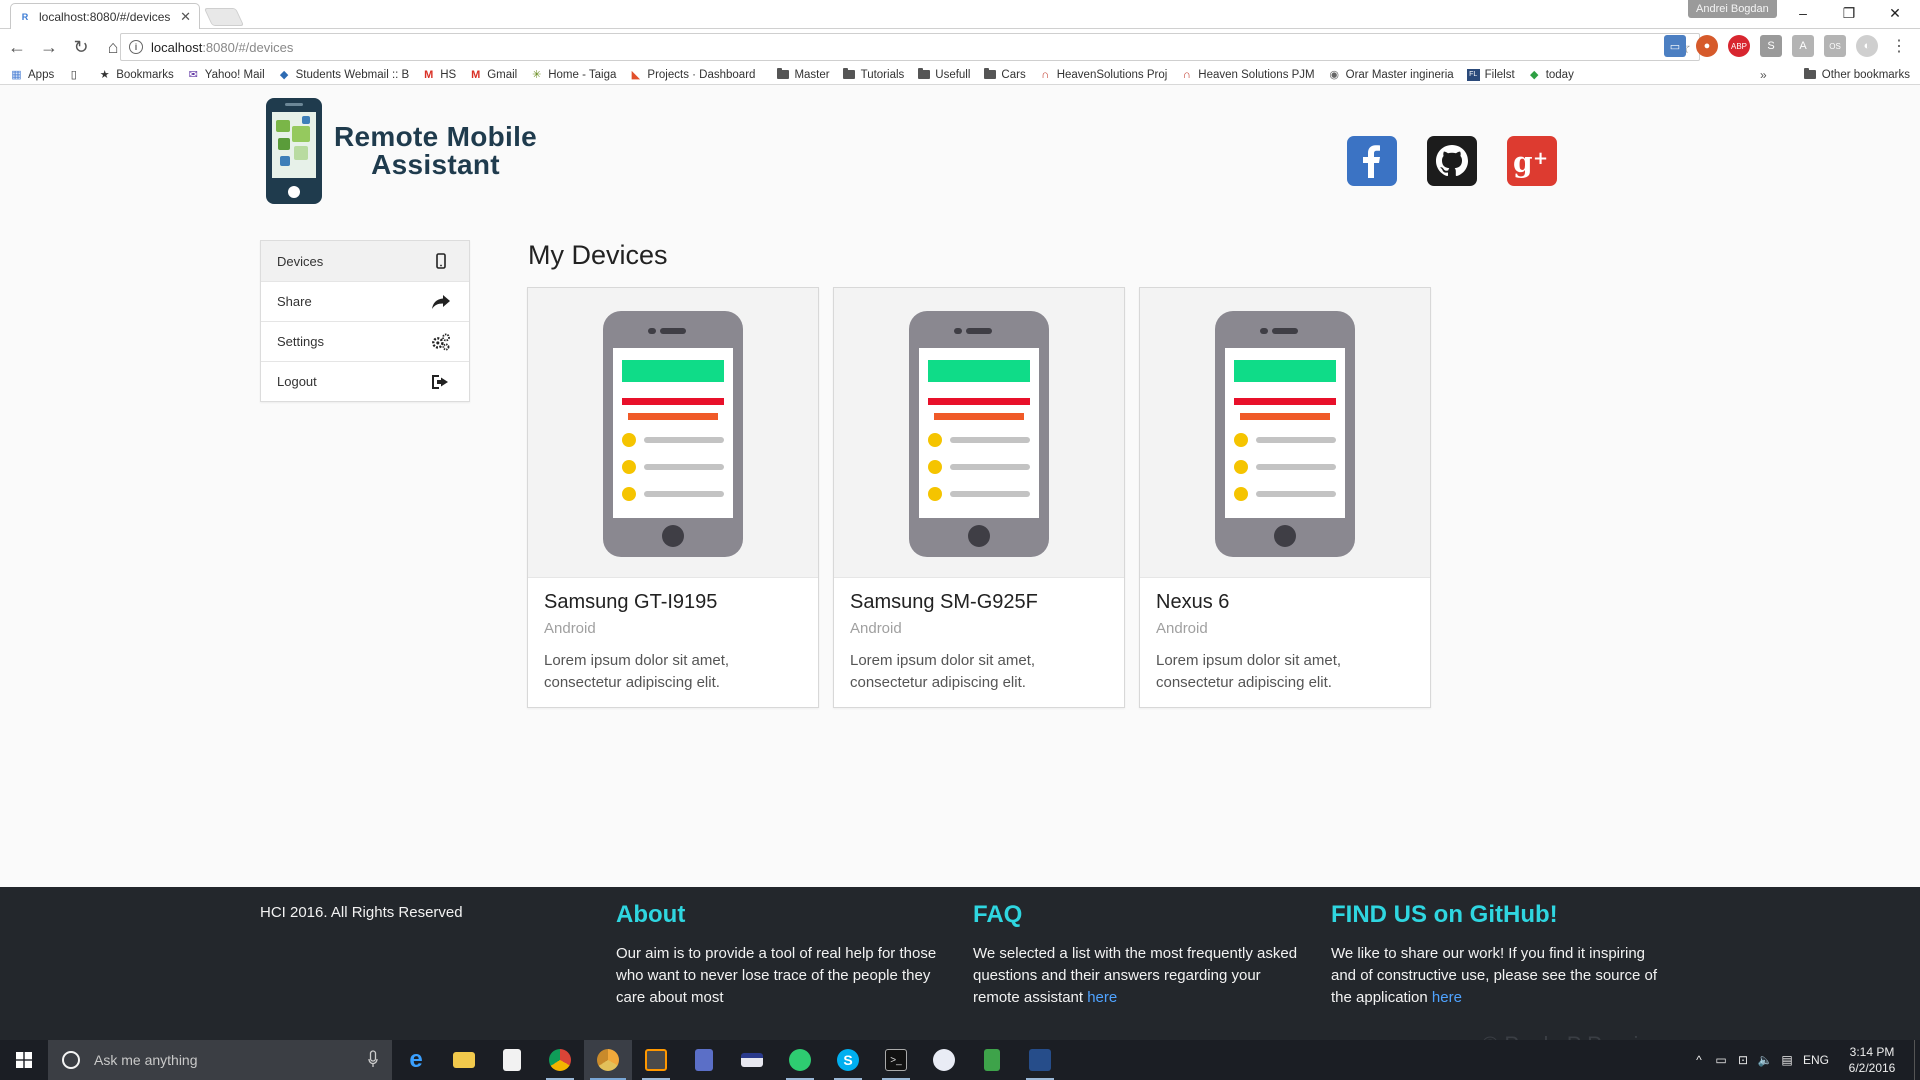 Image resolution: width=1920 pixels, height=1080 pixels. I want to click on filelist-icon: FL, so click(1473, 74).